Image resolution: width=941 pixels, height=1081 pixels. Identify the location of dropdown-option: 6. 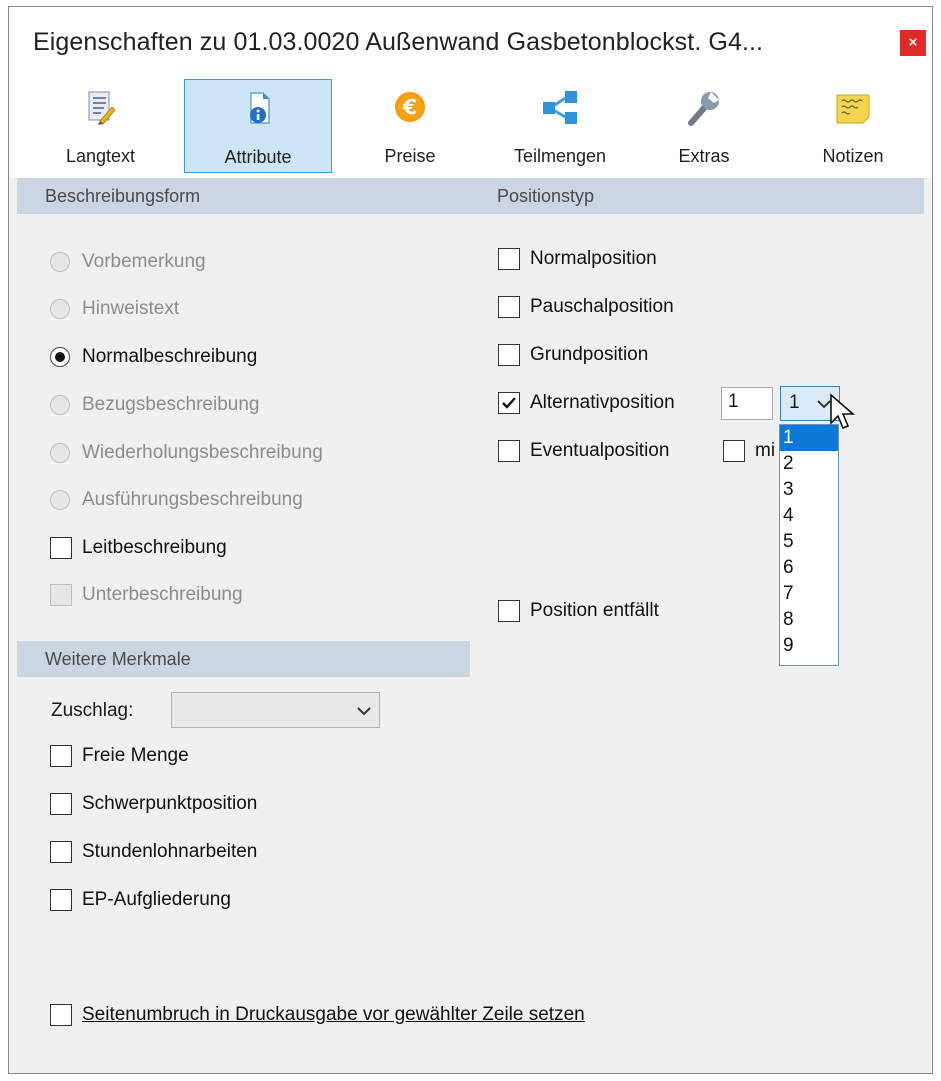
(809, 568).